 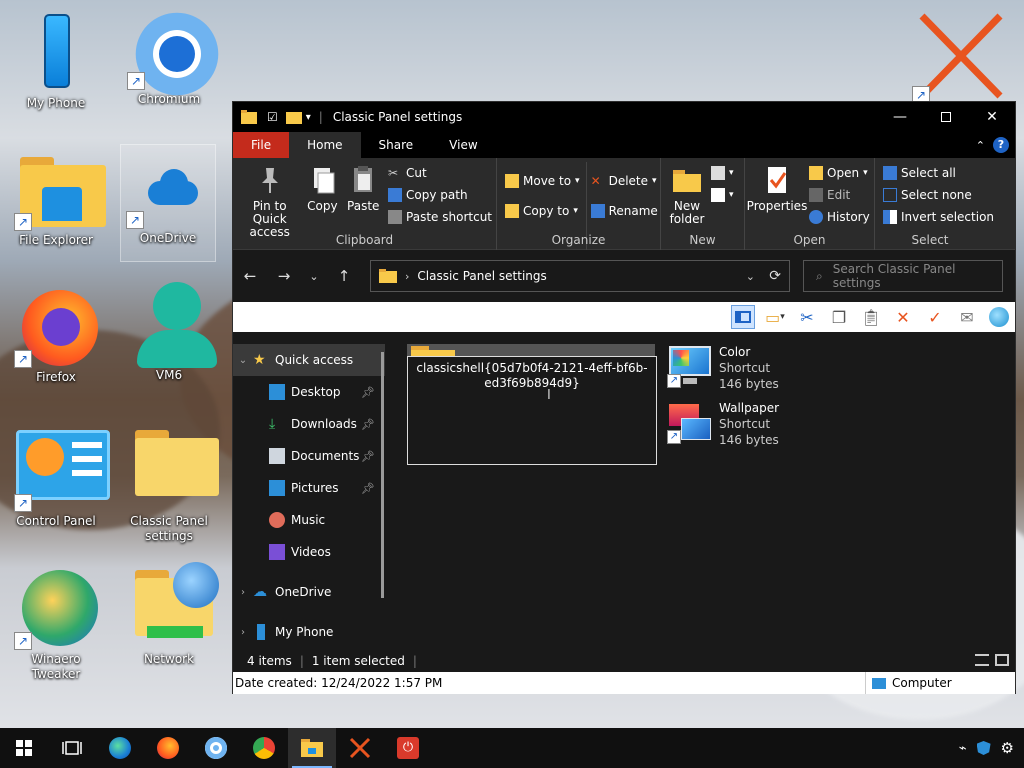 What do you see at coordinates (56, 326) in the screenshot?
I see `firefox-icon: ↗` at bounding box center [56, 326].